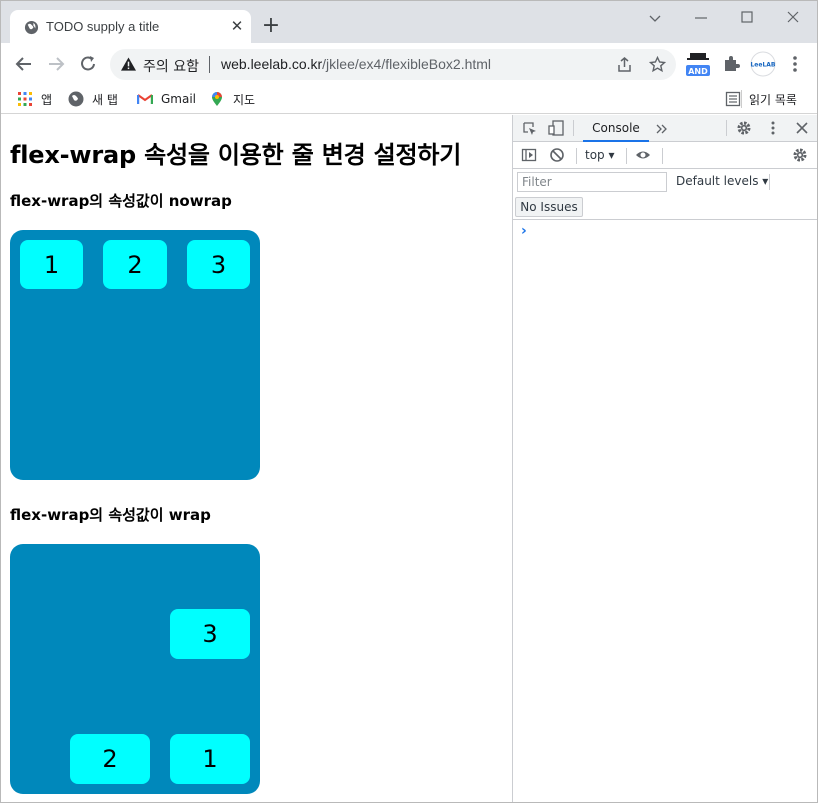 The width and height of the screenshot is (818, 803). Describe the element at coordinates (595, 155) in the screenshot. I see `context-selector-label: top` at that location.